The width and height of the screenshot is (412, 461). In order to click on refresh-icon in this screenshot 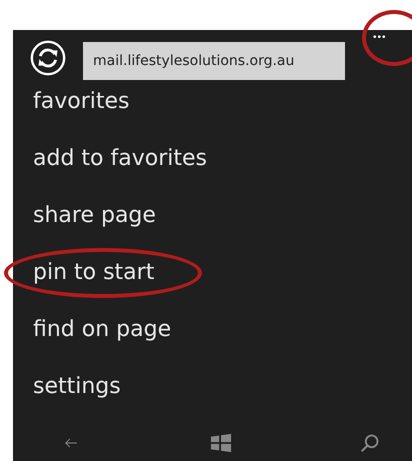, I will do `click(48, 58)`.